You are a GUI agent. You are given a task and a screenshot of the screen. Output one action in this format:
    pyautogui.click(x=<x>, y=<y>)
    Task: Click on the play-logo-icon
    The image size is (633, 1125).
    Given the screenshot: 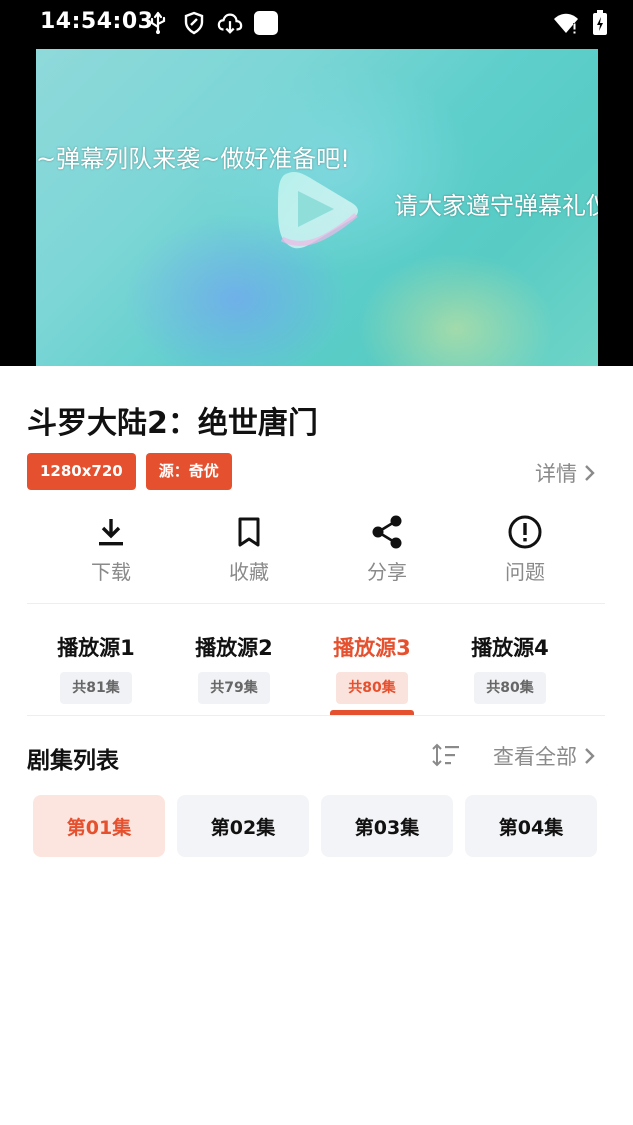 What is the action you would take?
    pyautogui.click(x=318, y=210)
    